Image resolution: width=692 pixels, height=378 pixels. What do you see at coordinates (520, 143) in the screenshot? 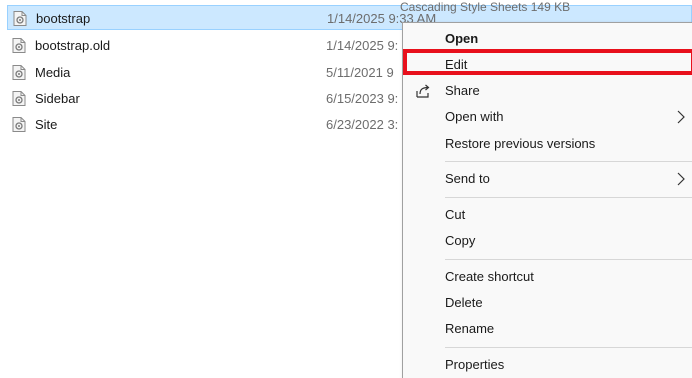
I see `menu-item-label: Restore previous versions` at bounding box center [520, 143].